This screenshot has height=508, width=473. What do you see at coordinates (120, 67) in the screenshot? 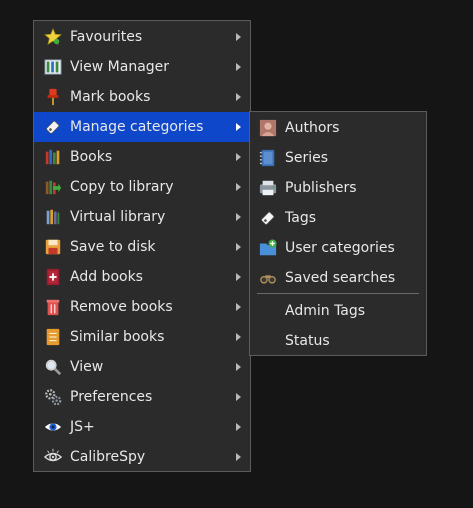
I see `menu-item-label: View Manager` at bounding box center [120, 67].